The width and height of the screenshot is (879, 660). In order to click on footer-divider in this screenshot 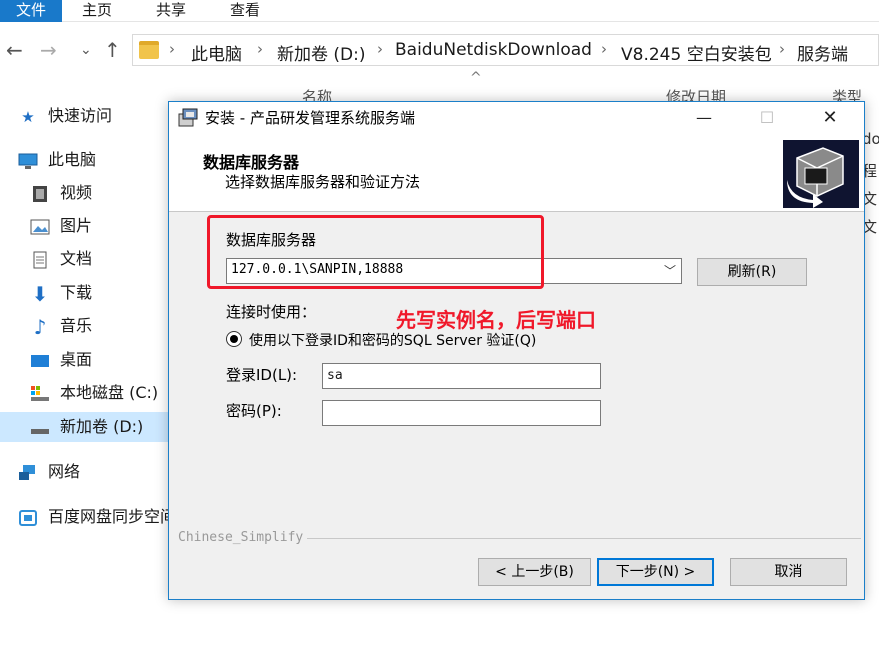, I will do `click(547, 538)`.